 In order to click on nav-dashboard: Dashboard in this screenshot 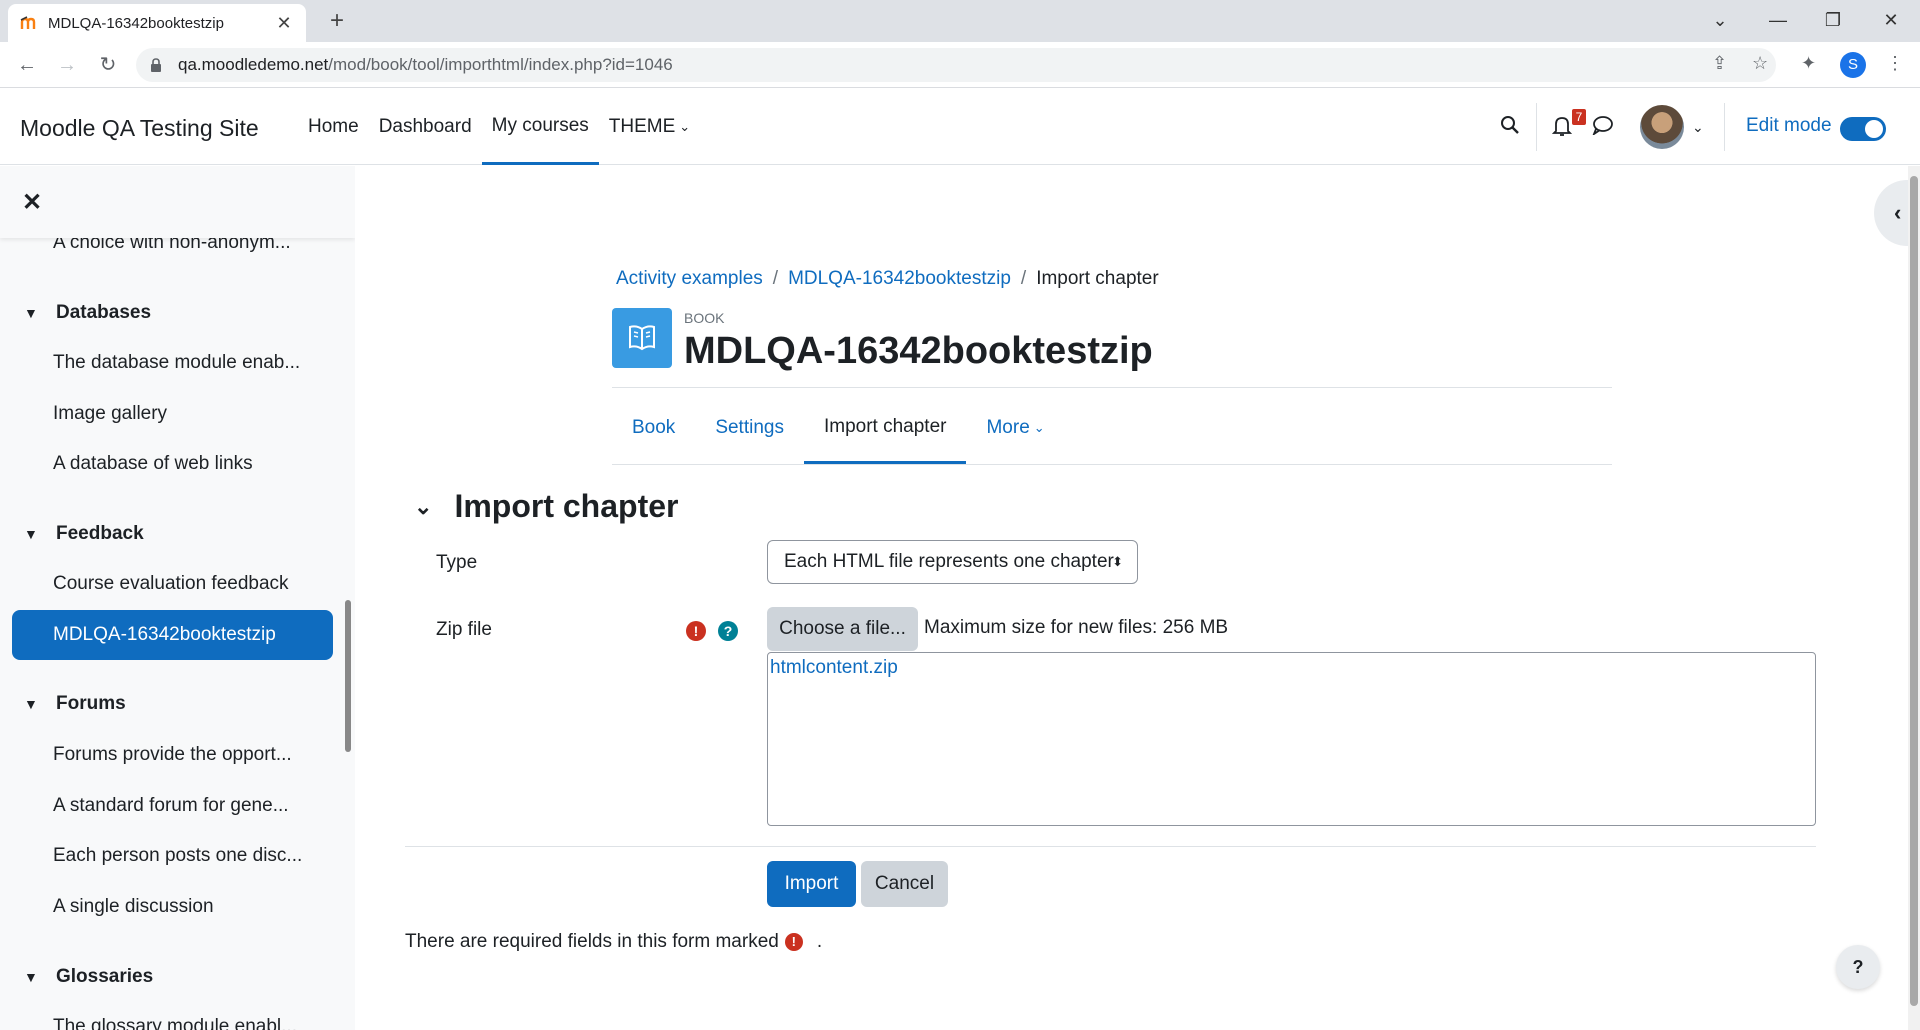, I will do `click(425, 127)`.